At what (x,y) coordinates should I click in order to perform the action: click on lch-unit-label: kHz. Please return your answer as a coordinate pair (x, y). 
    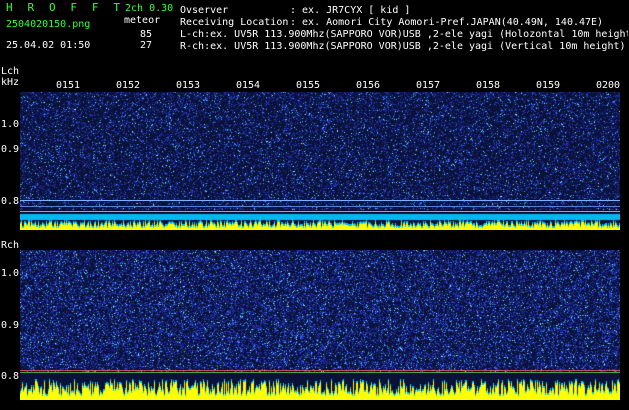
    Looking at the image, I should click on (10, 82).